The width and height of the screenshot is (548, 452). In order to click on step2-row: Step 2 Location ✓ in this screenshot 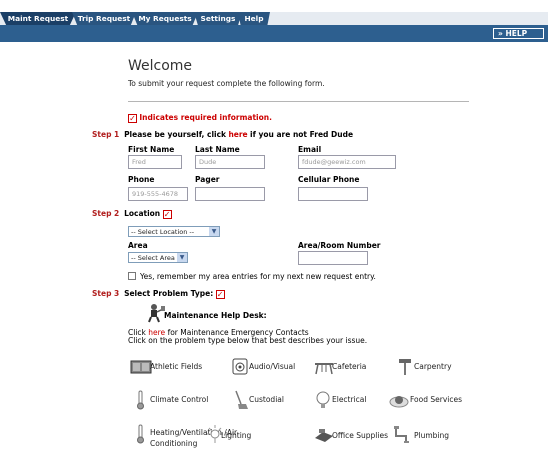, I will do `click(132, 214)`.